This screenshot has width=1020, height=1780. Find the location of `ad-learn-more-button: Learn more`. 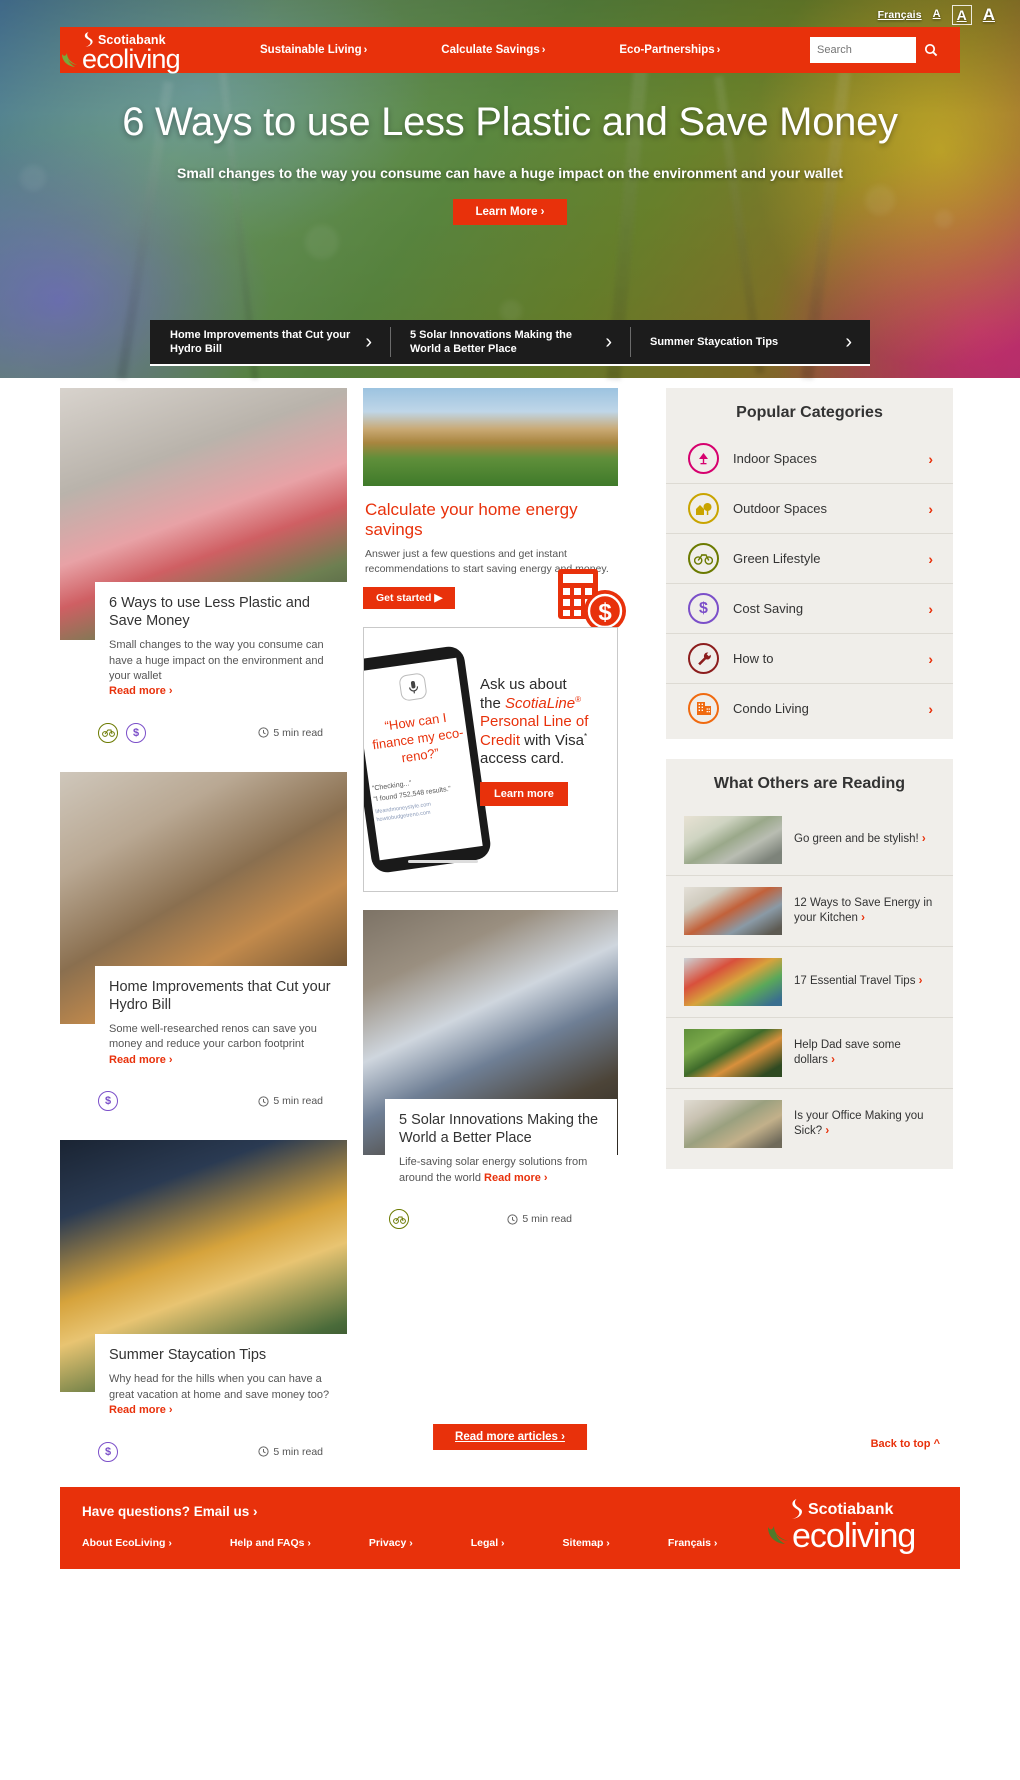

ad-learn-more-button: Learn more is located at coordinates (524, 794).